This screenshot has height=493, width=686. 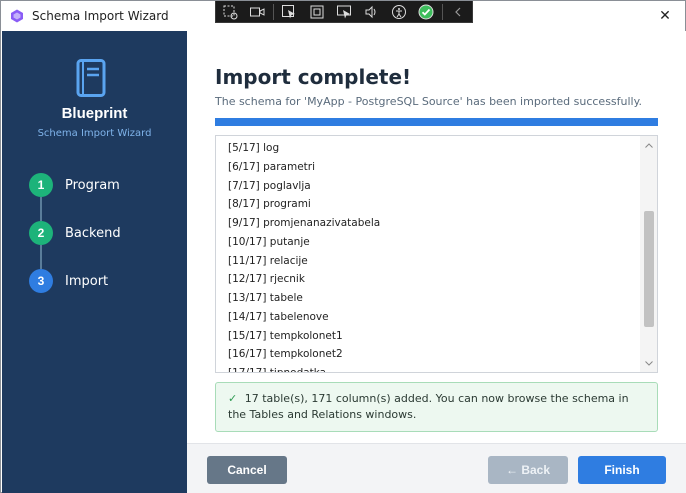 What do you see at coordinates (41, 185) in the screenshot?
I see `step-number: 1` at bounding box center [41, 185].